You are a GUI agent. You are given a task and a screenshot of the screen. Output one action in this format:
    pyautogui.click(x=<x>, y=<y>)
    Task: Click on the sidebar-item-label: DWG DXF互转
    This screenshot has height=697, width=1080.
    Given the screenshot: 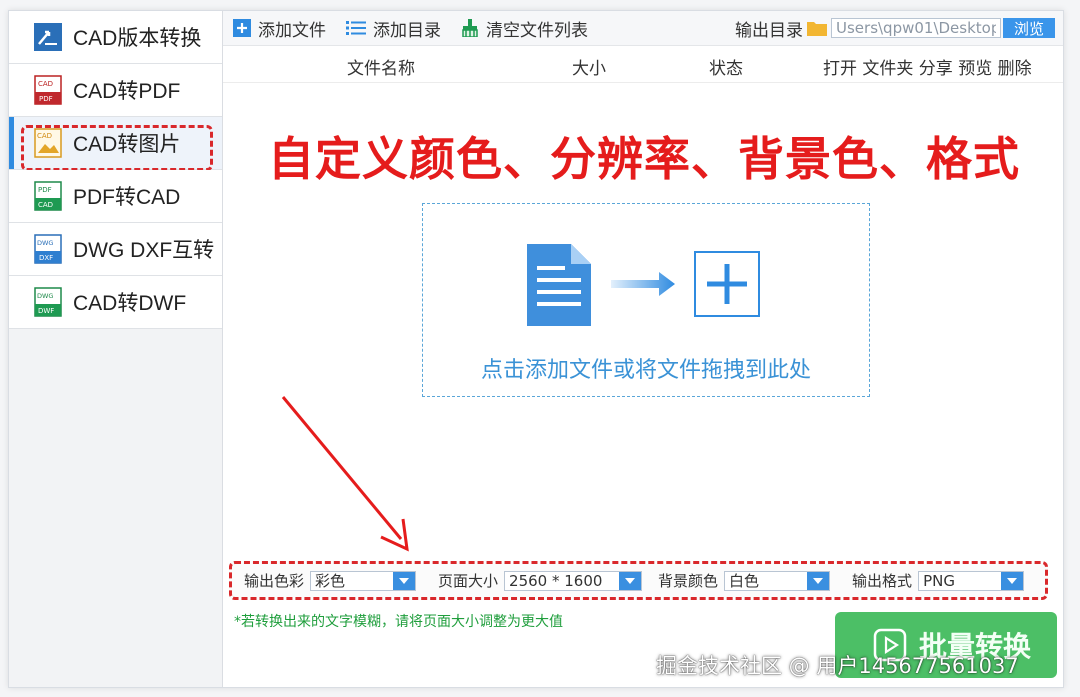 What is the action you would take?
    pyautogui.click(x=144, y=250)
    